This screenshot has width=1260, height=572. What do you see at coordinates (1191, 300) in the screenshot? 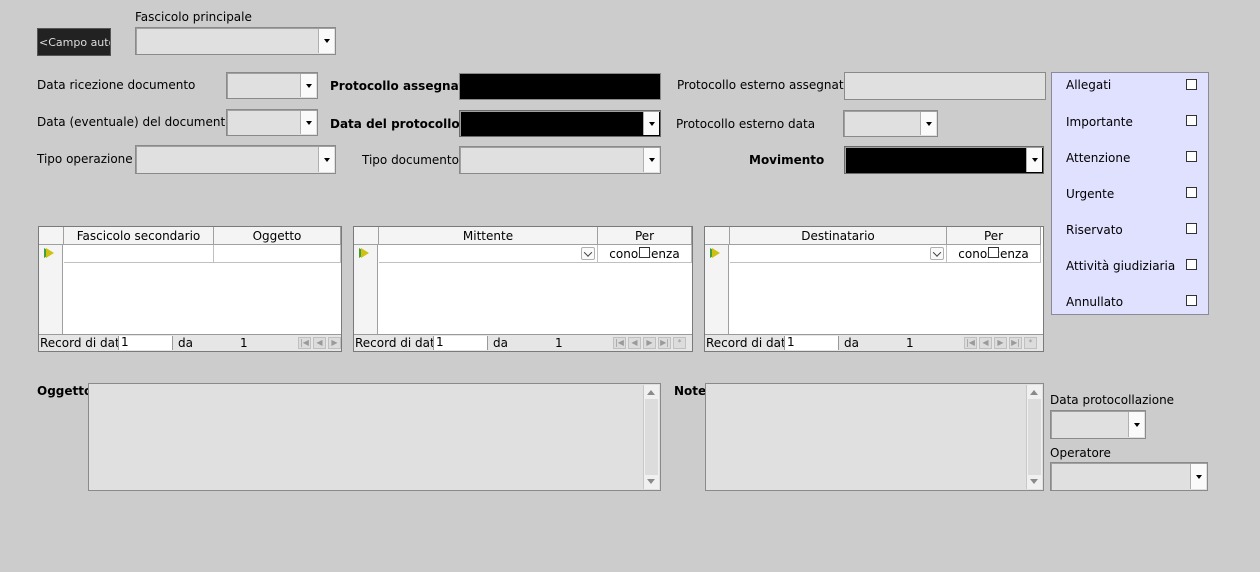
I see `flag-annullato-checkbox` at bounding box center [1191, 300].